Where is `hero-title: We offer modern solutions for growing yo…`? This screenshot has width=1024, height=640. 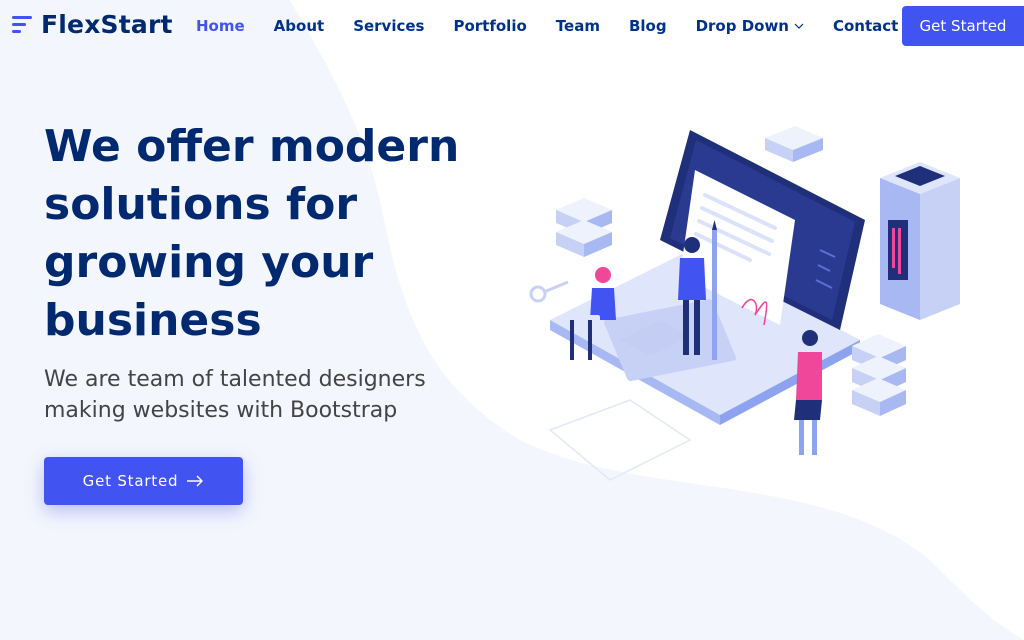
hero-title: We offer modern solutions for growing yo… is located at coordinates (252, 233).